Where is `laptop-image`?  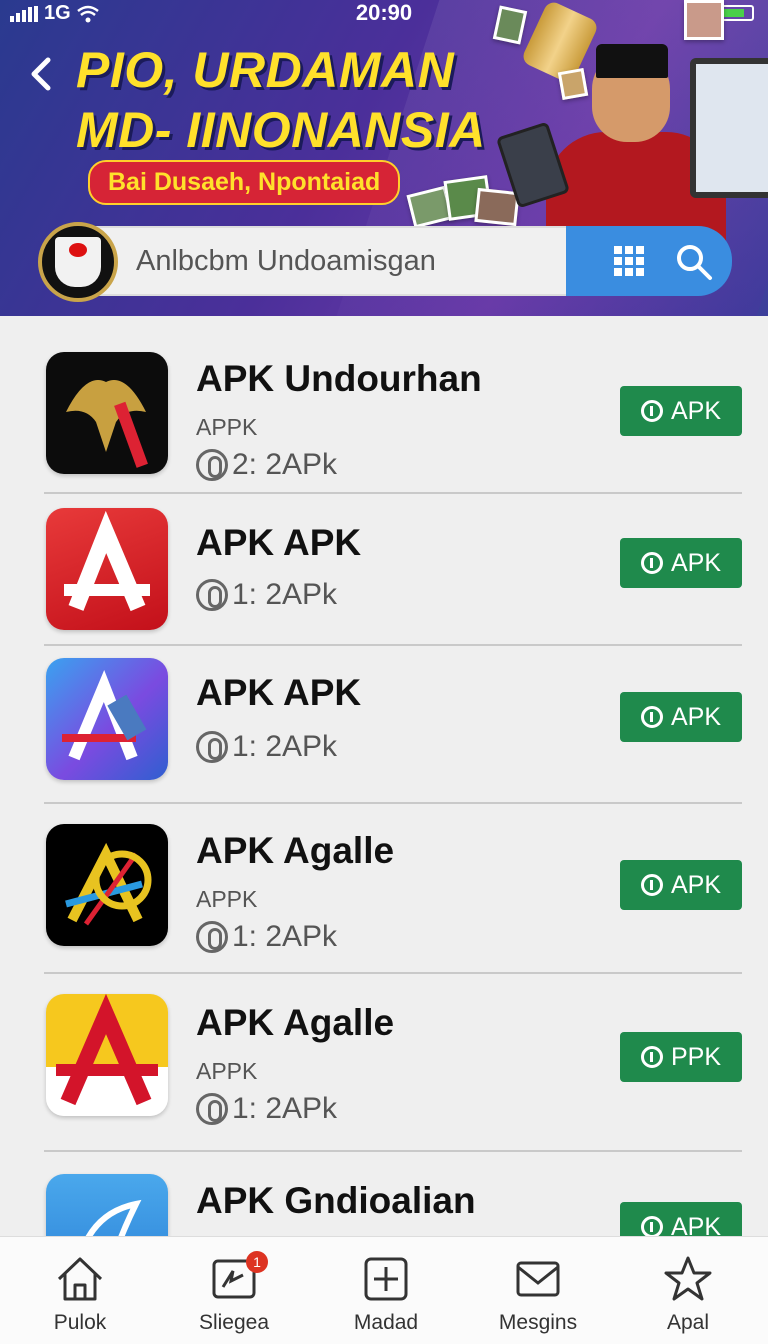 laptop-image is located at coordinates (729, 128).